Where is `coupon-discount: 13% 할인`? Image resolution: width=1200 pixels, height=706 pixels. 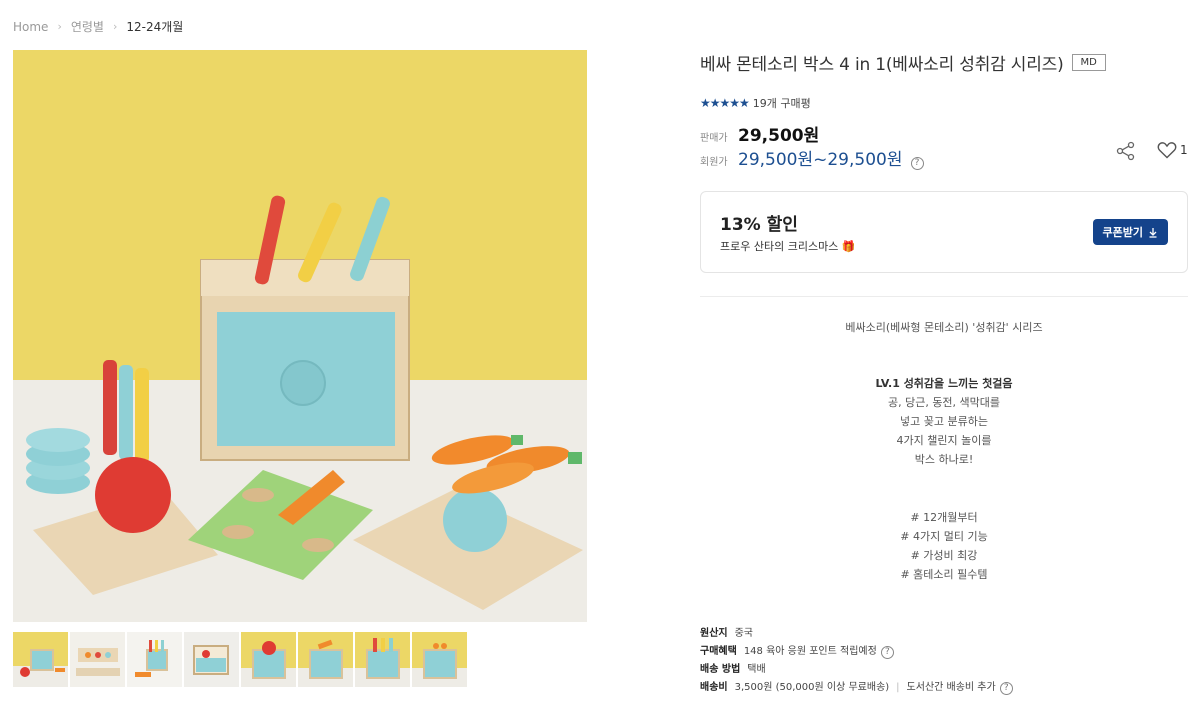 coupon-discount: 13% 할인 is located at coordinates (759, 225).